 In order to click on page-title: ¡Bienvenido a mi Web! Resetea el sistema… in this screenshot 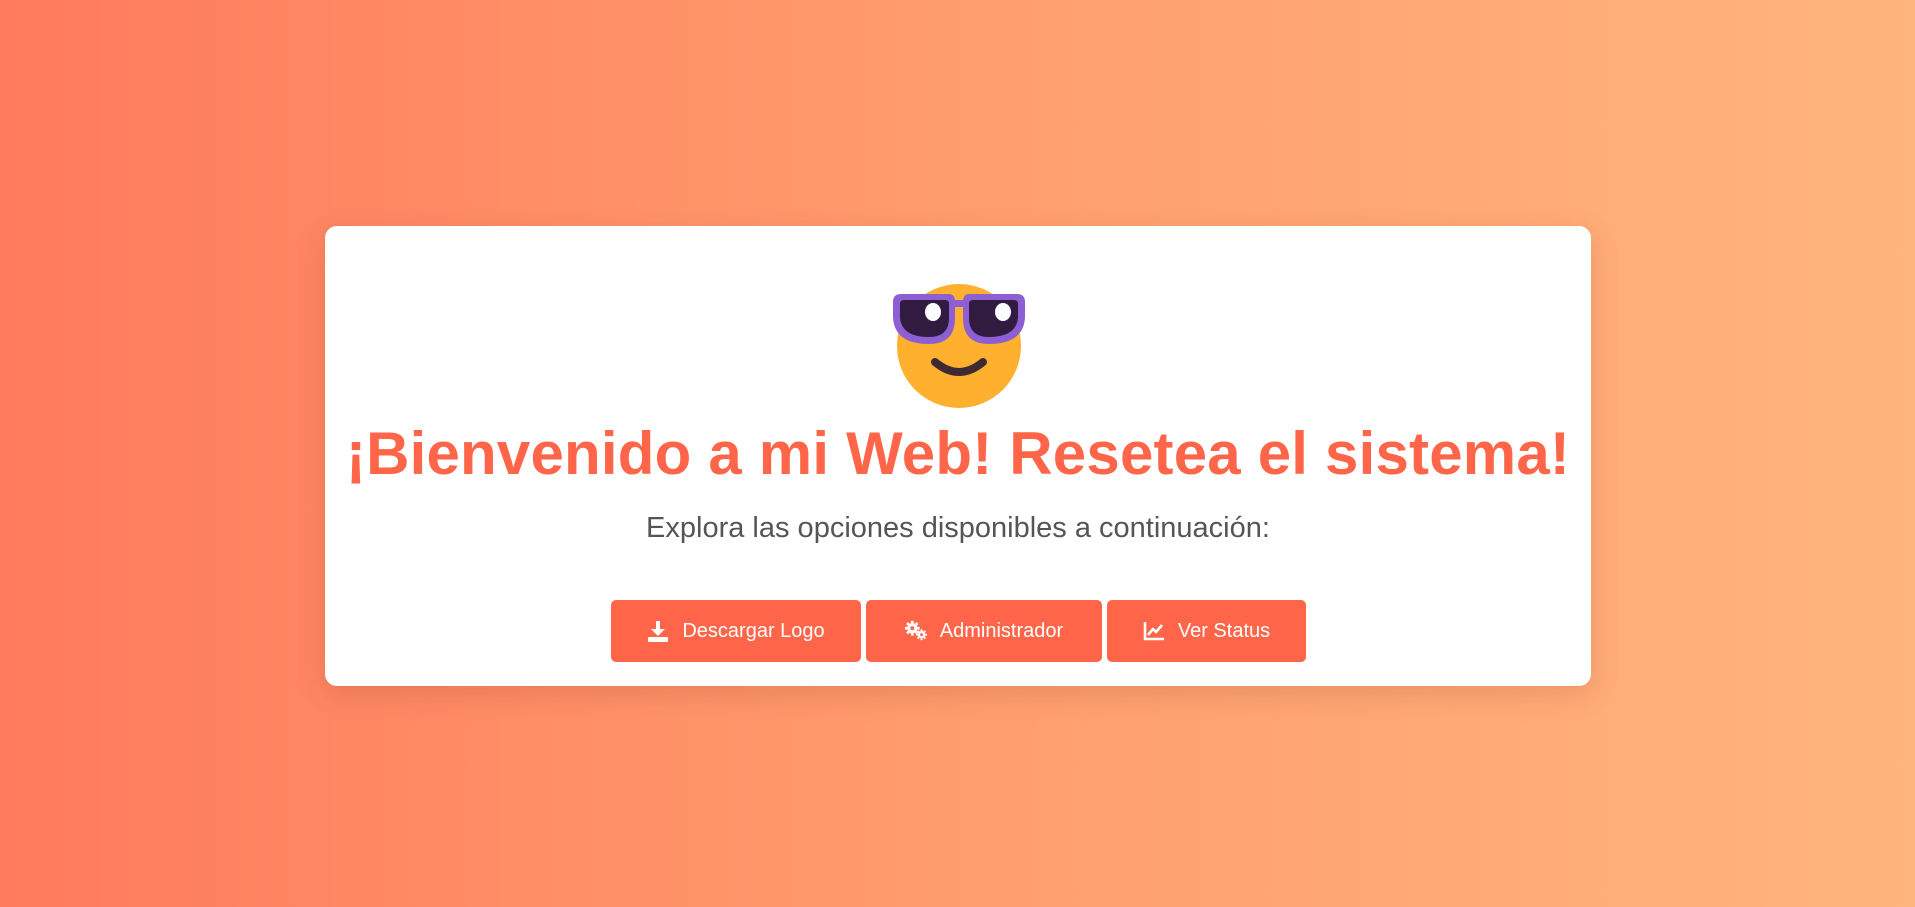, I will do `click(958, 453)`.